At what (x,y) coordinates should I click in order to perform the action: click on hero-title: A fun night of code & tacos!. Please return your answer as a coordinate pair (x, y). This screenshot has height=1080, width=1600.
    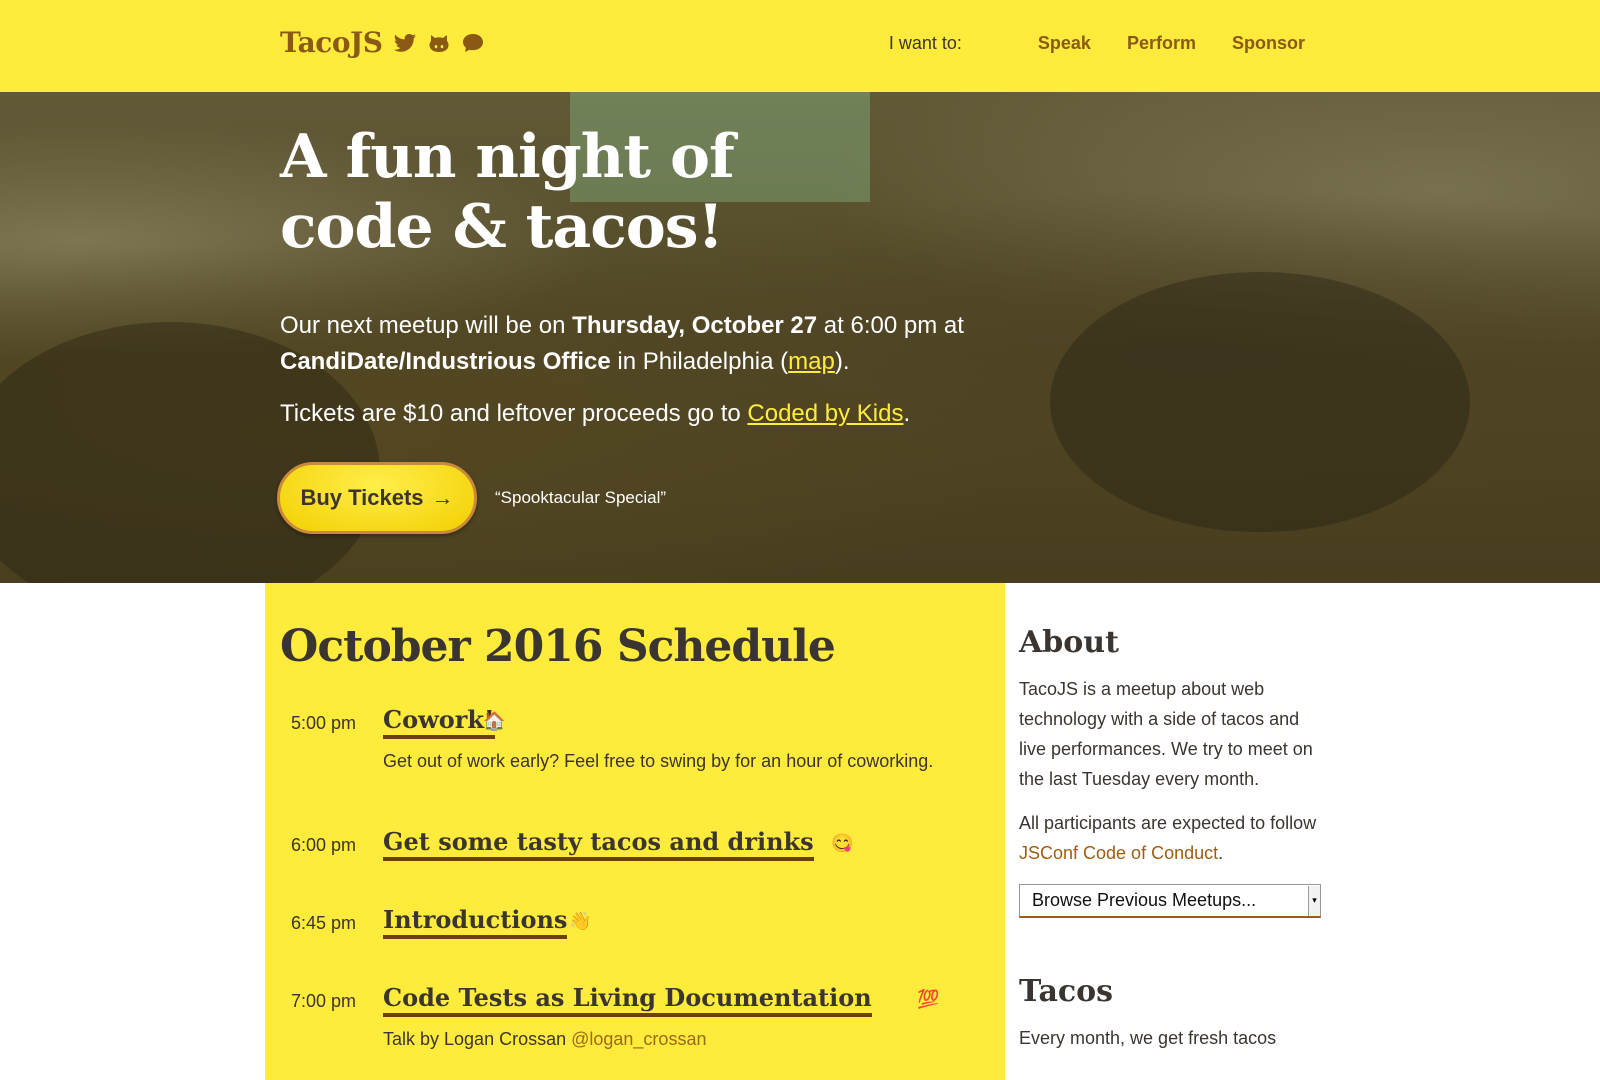
    Looking at the image, I should click on (540, 192).